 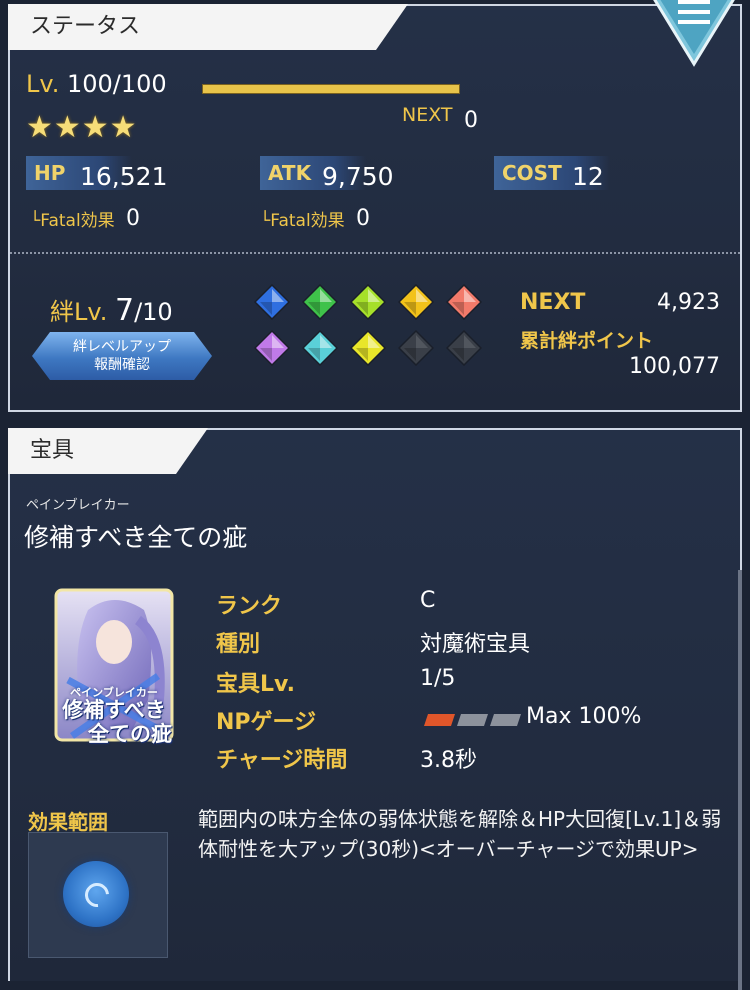 What do you see at coordinates (255, 684) in the screenshot?
I see `np-level-label: 宝具Lv.` at bounding box center [255, 684].